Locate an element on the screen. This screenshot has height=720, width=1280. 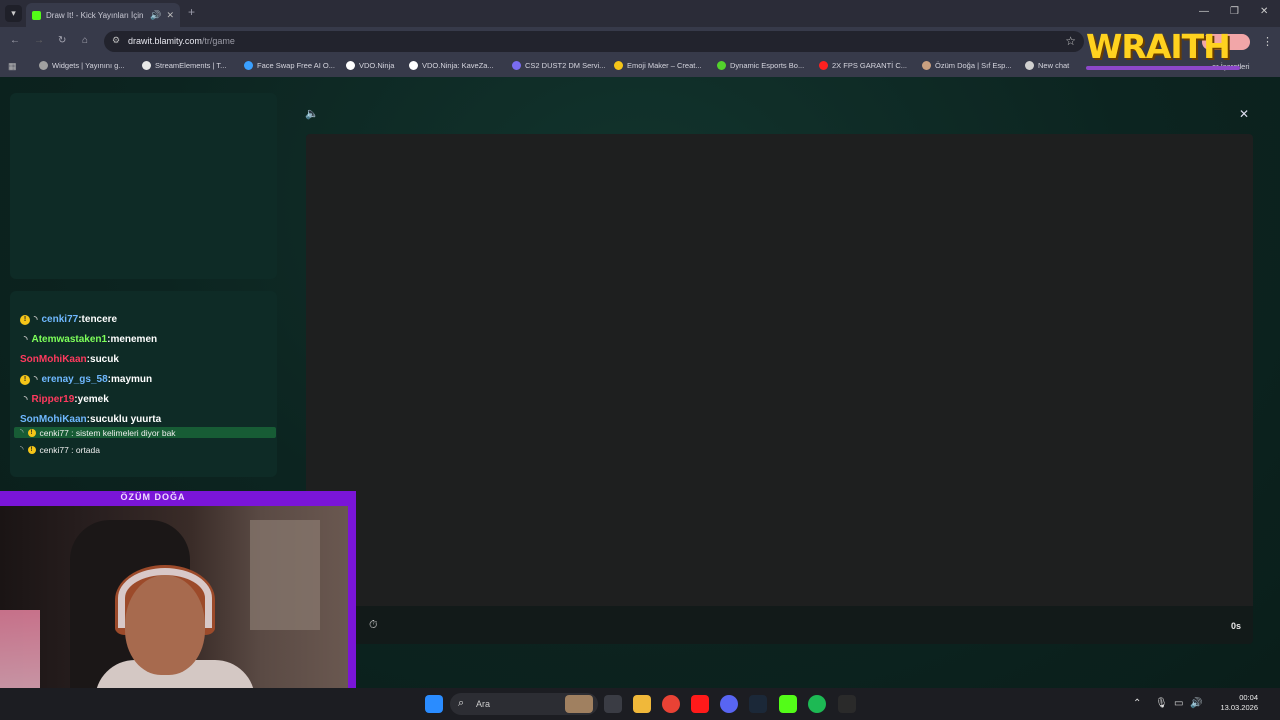
home-icon: ⌂ is located at coordinates (85, 40).